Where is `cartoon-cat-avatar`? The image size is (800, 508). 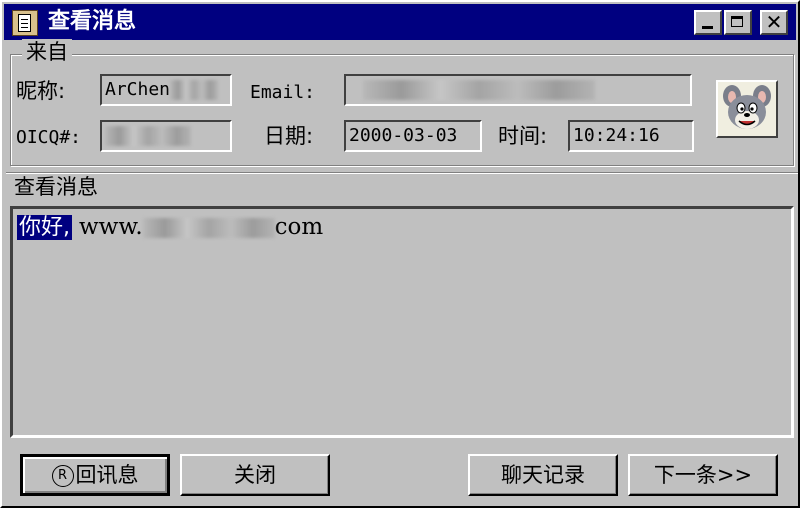
cartoon-cat-avatar is located at coordinates (747, 107).